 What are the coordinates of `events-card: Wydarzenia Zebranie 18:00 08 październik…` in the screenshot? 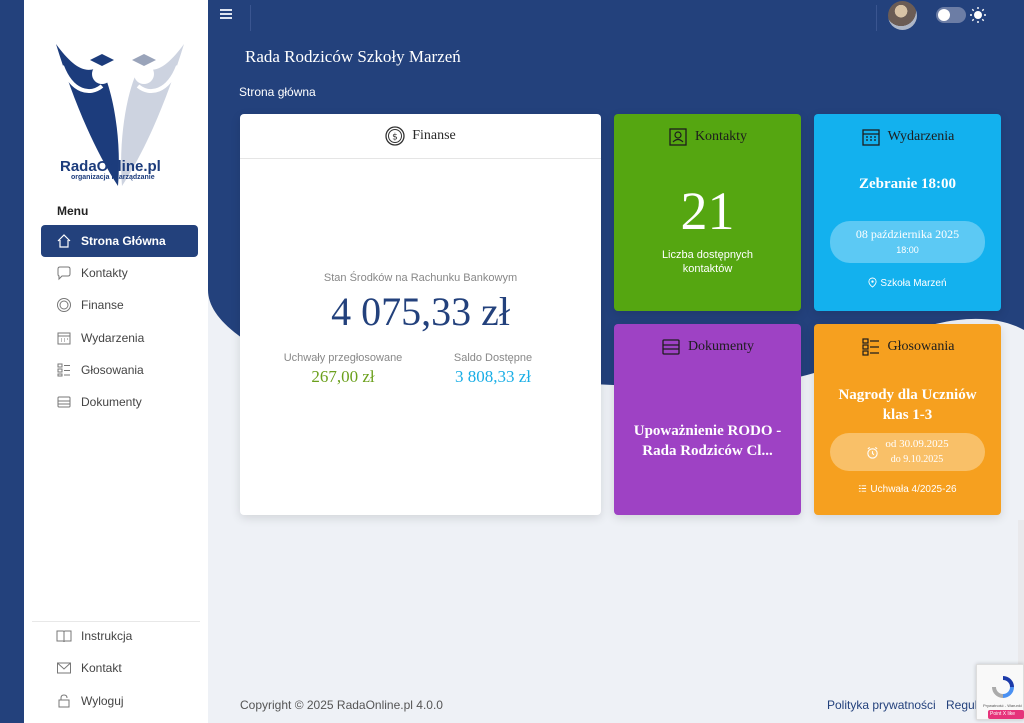 It's located at (907, 212).